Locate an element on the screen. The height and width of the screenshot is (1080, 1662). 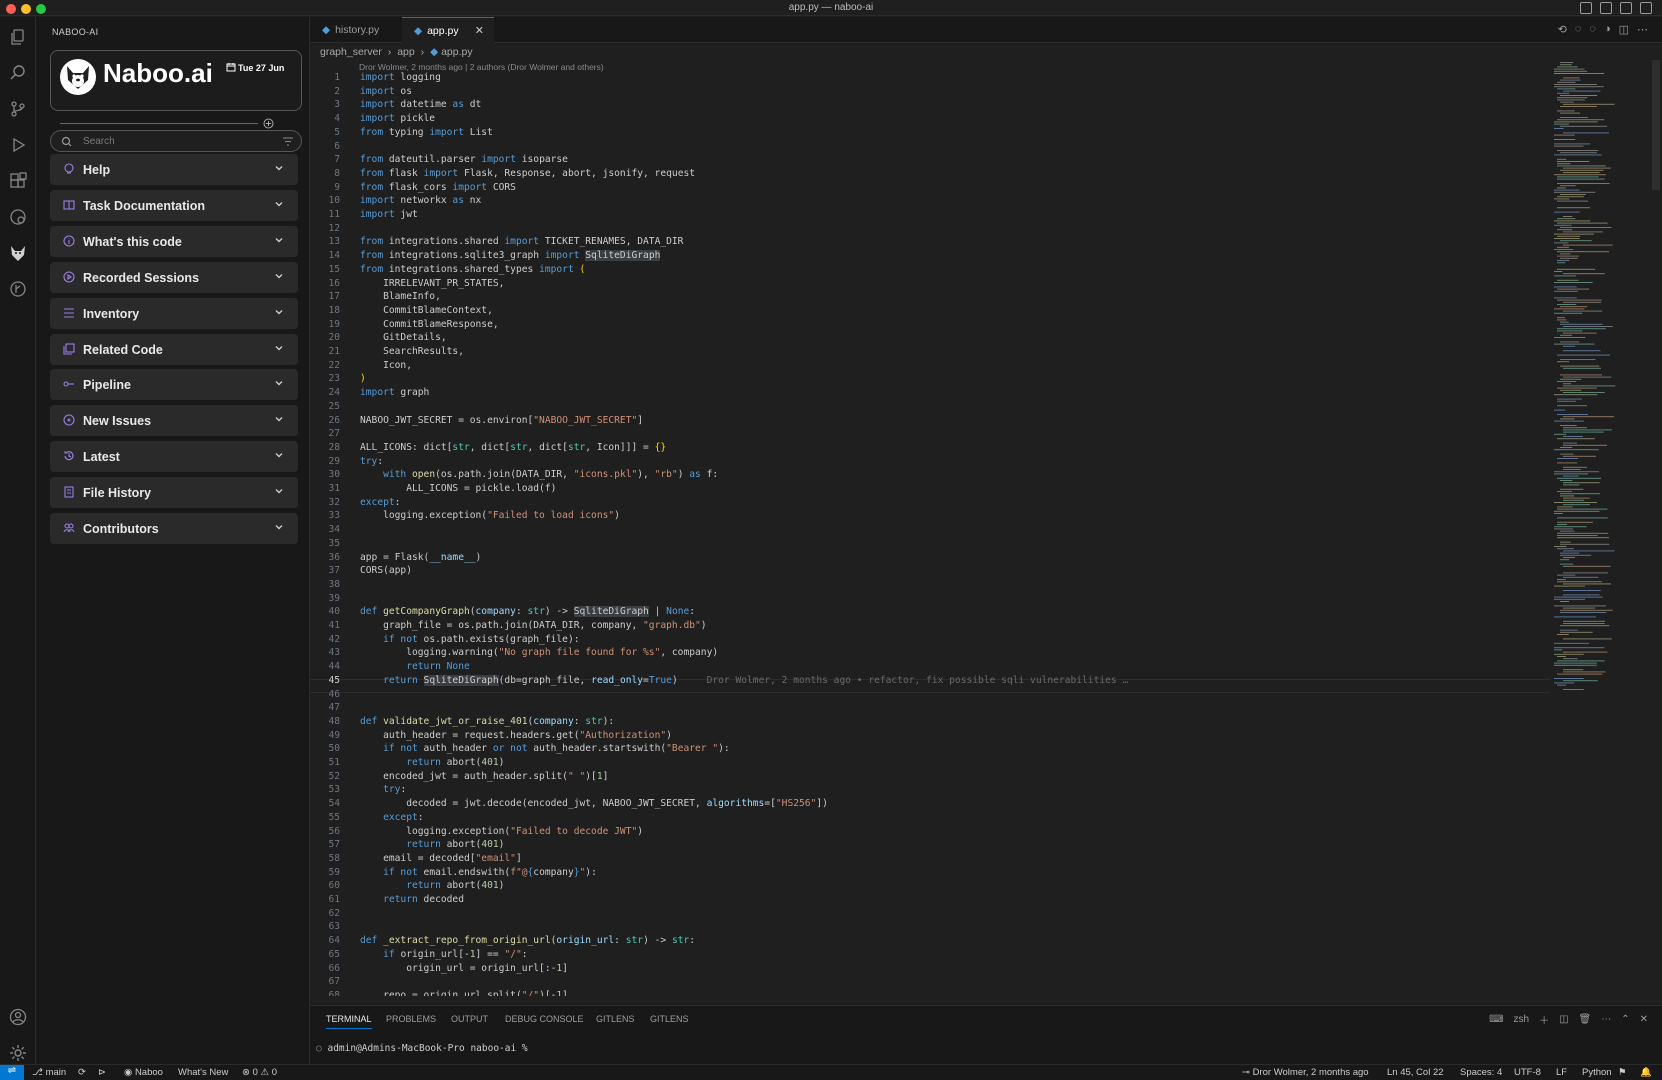
run-icon: ⊳ is located at coordinates (102, 1072).